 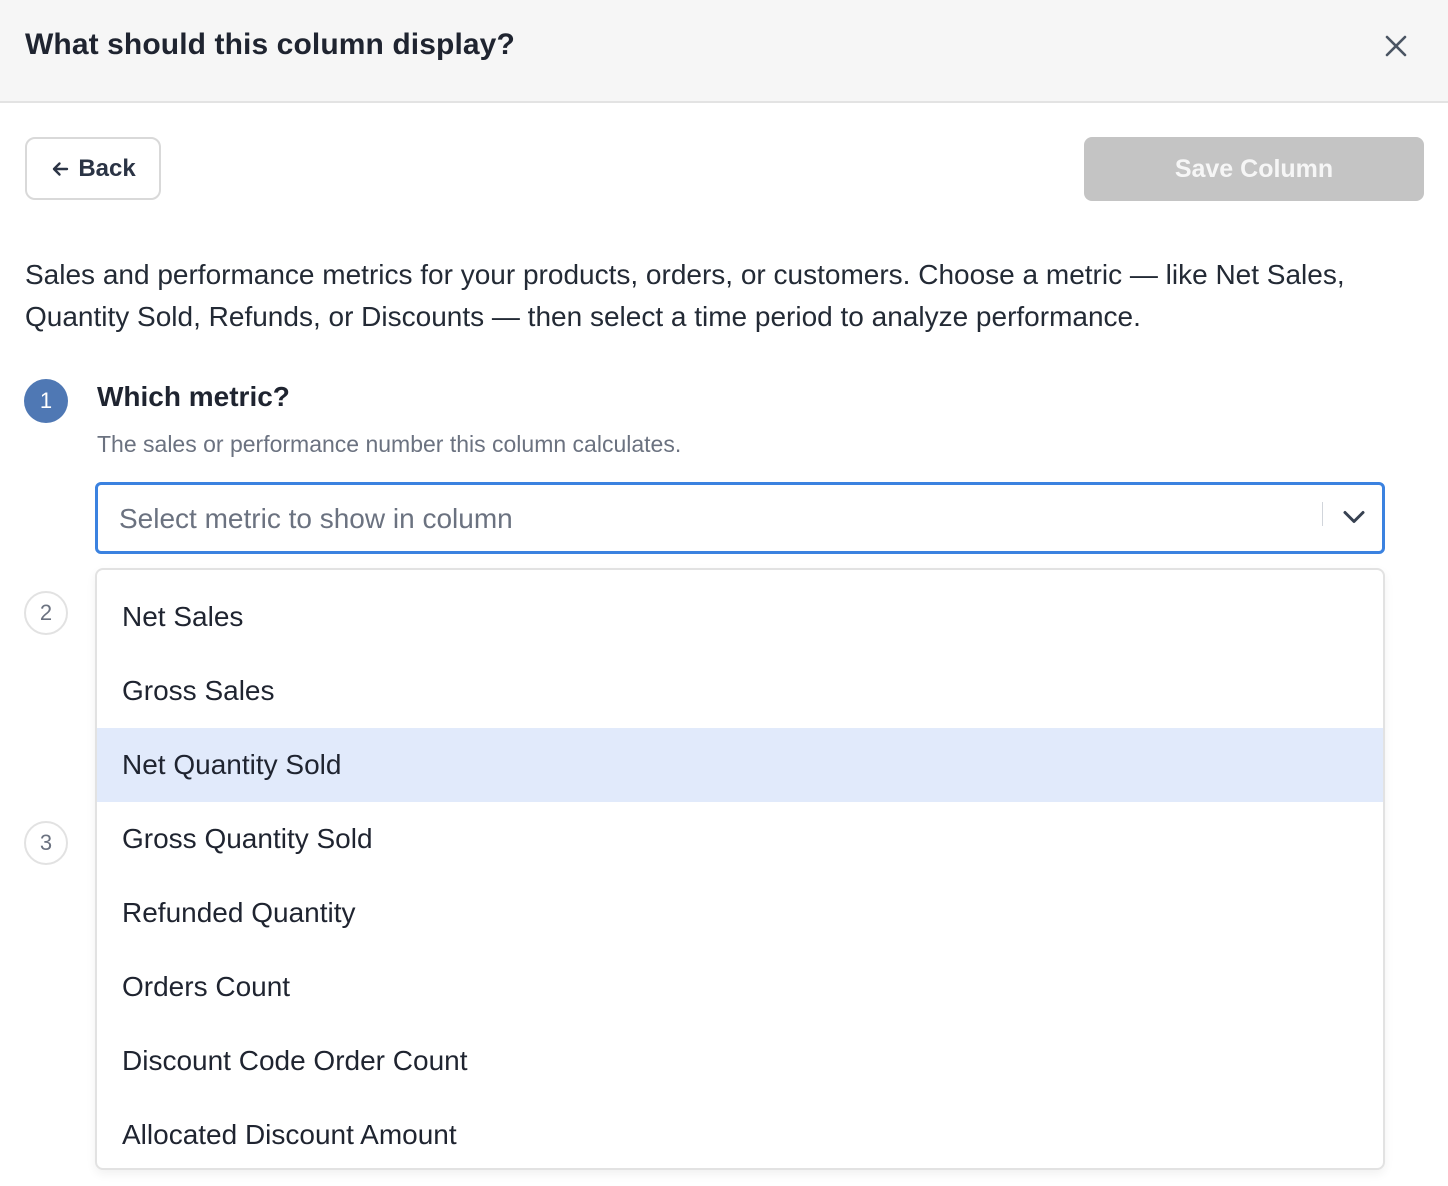 What do you see at coordinates (1322, 514) in the screenshot?
I see `select-divider` at bounding box center [1322, 514].